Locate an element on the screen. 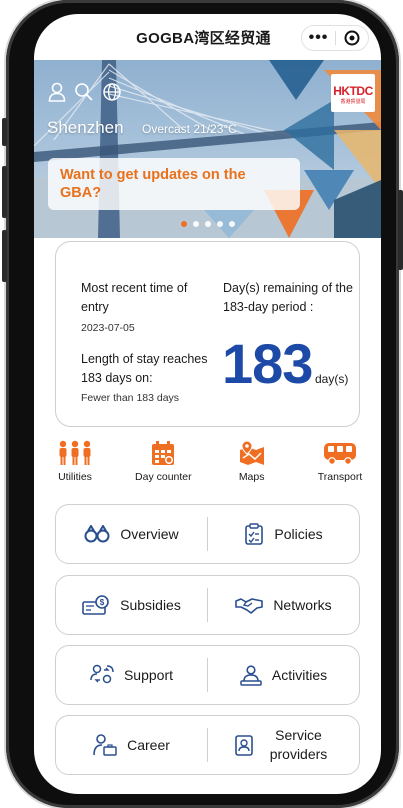 This screenshot has width=403, height=808. people-icon is located at coordinates (75, 452).